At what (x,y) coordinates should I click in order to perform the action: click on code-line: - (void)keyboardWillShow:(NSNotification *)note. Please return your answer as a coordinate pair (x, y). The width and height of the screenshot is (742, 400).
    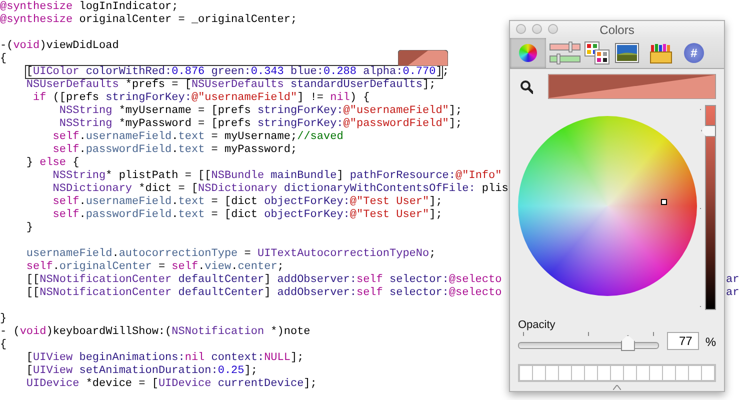
    Looking at the image, I should click on (155, 332).